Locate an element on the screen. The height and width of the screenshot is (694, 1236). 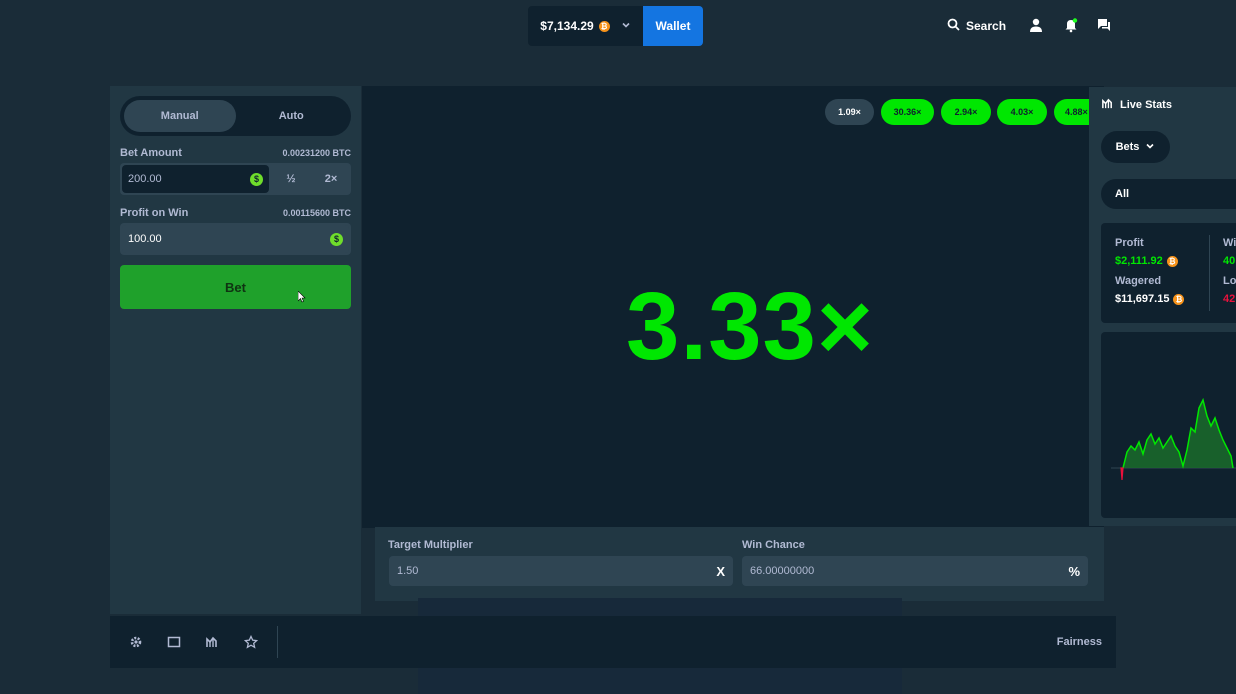
profit-chart-svg is located at coordinates (1173, 439).